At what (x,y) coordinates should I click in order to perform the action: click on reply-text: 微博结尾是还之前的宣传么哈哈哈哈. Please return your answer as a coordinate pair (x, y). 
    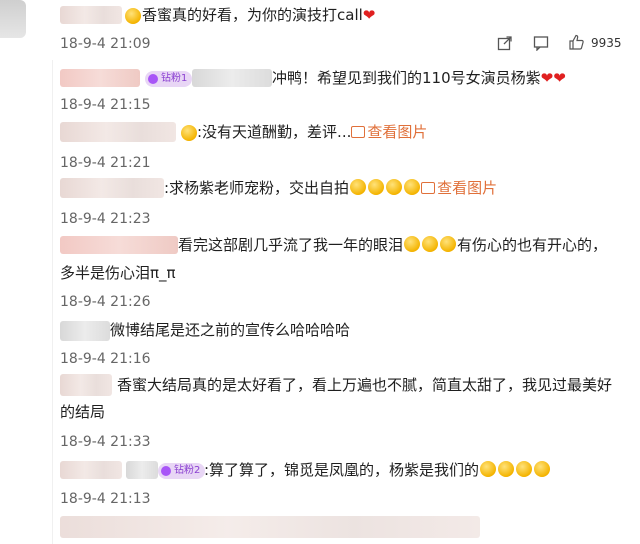
    Looking at the image, I should click on (230, 330).